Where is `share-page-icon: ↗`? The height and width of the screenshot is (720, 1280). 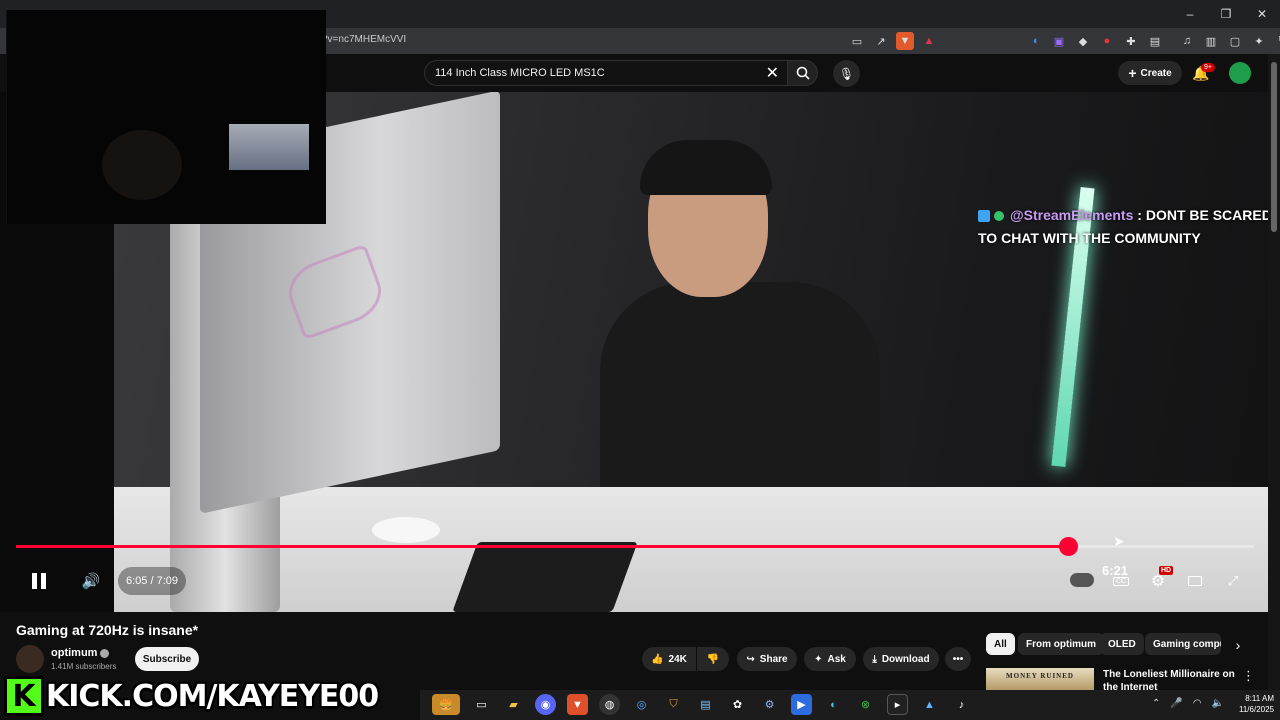 share-page-icon: ↗ is located at coordinates (881, 41).